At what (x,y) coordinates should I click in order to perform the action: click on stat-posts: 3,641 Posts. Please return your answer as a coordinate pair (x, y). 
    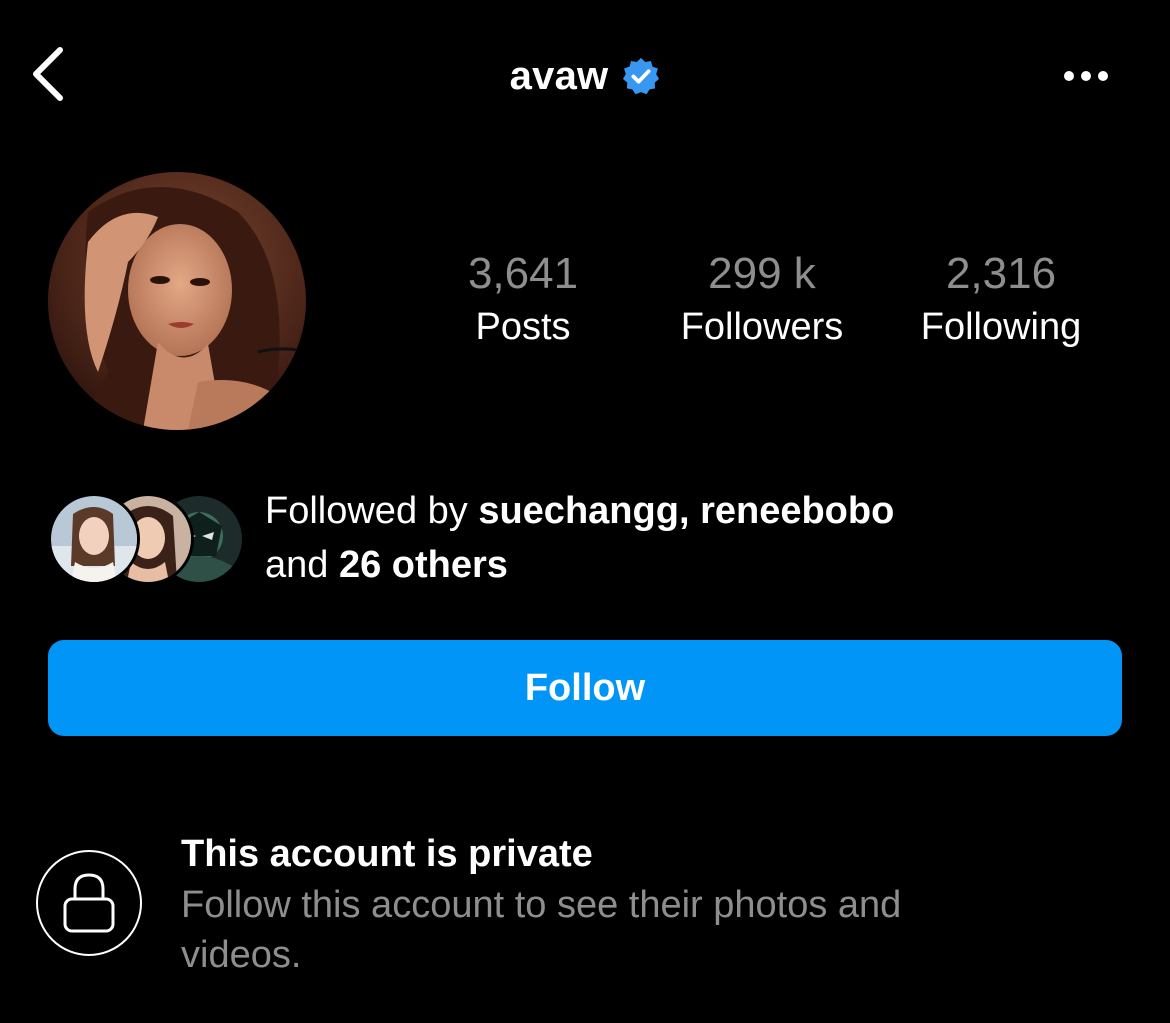
    Looking at the image, I should click on (523, 299).